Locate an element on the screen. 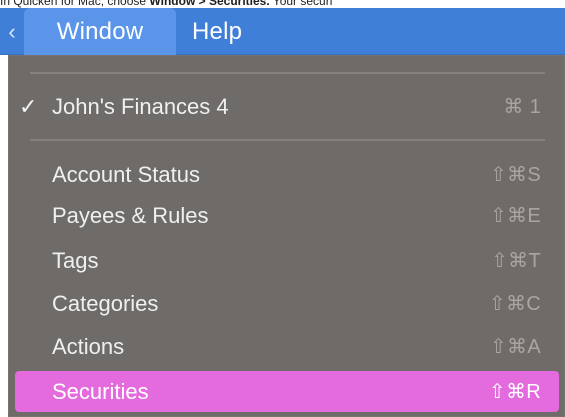 Image resolution: width=565 pixels, height=417 pixels. menu-item-shortcut: ⇧⌘S is located at coordinates (515, 174).